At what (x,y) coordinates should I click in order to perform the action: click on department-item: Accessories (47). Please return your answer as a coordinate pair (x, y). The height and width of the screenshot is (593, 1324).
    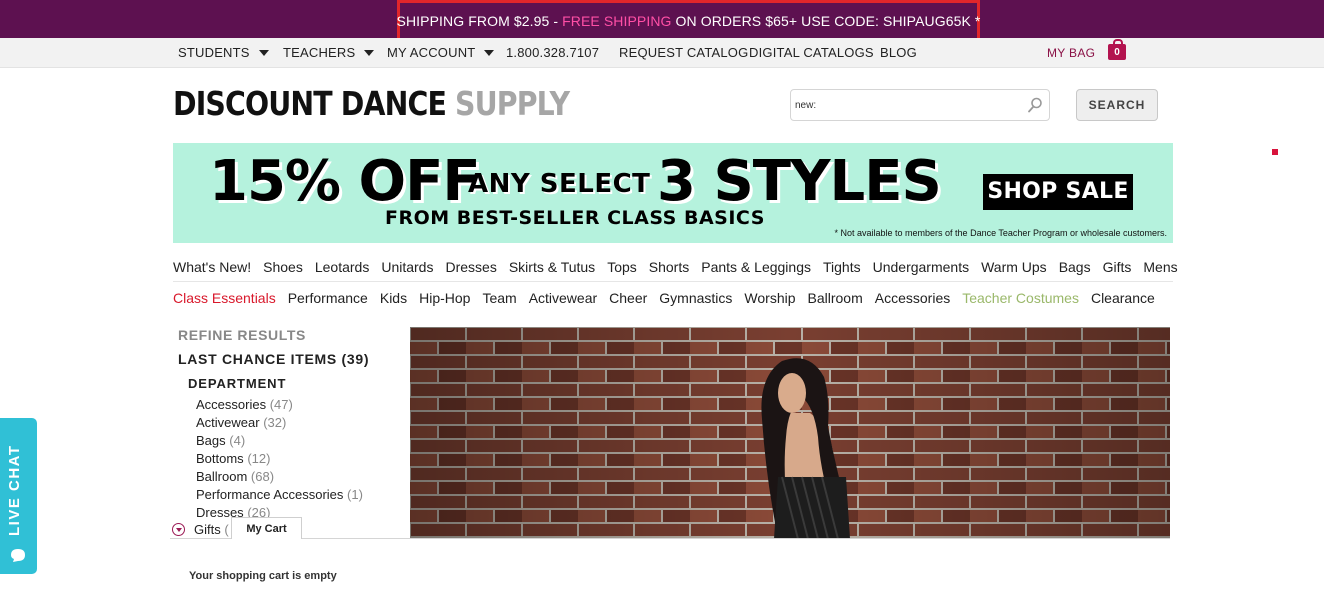
    Looking at the image, I should click on (279, 405).